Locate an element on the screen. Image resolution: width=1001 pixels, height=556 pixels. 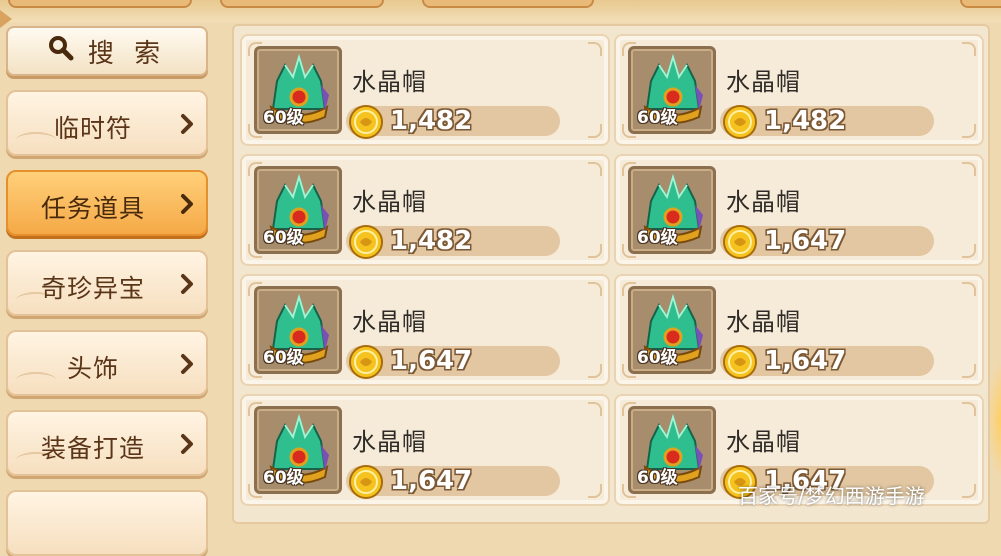
sidebar-item-temporary-charms: 临时符 is located at coordinates (107, 123).